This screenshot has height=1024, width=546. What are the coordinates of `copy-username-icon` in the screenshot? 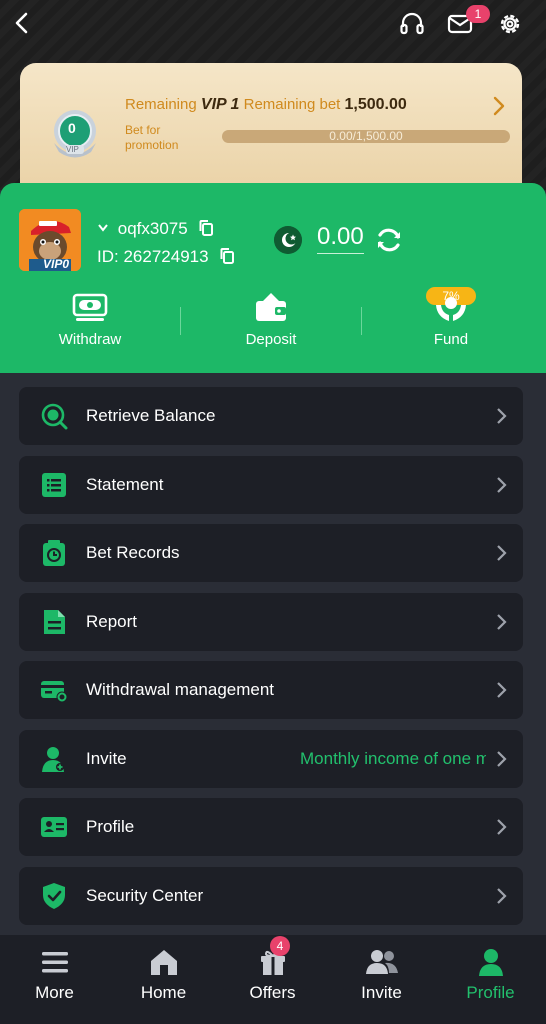 It's located at (206, 228).